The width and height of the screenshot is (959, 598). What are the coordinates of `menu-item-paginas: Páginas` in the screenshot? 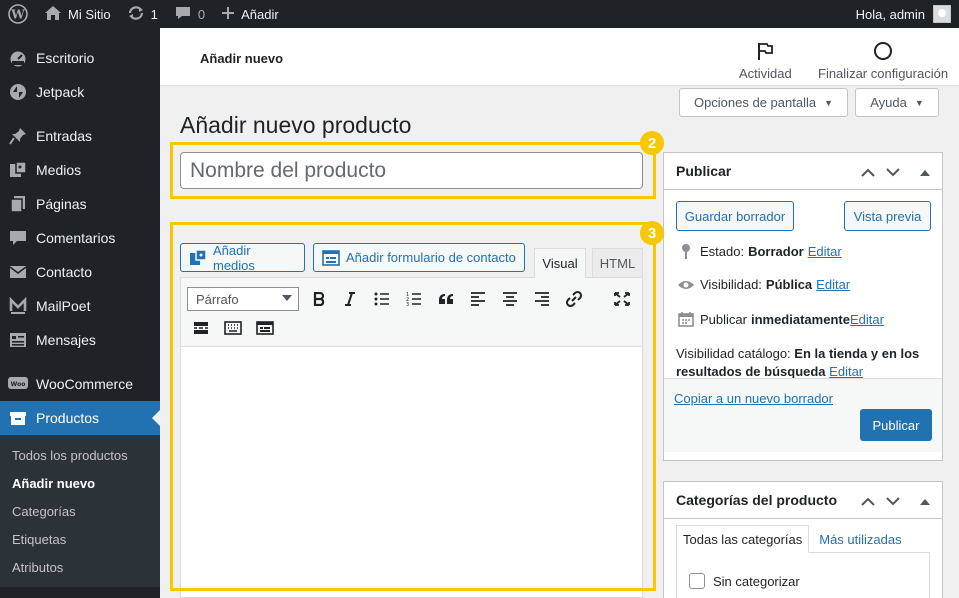 It's located at (80, 204).